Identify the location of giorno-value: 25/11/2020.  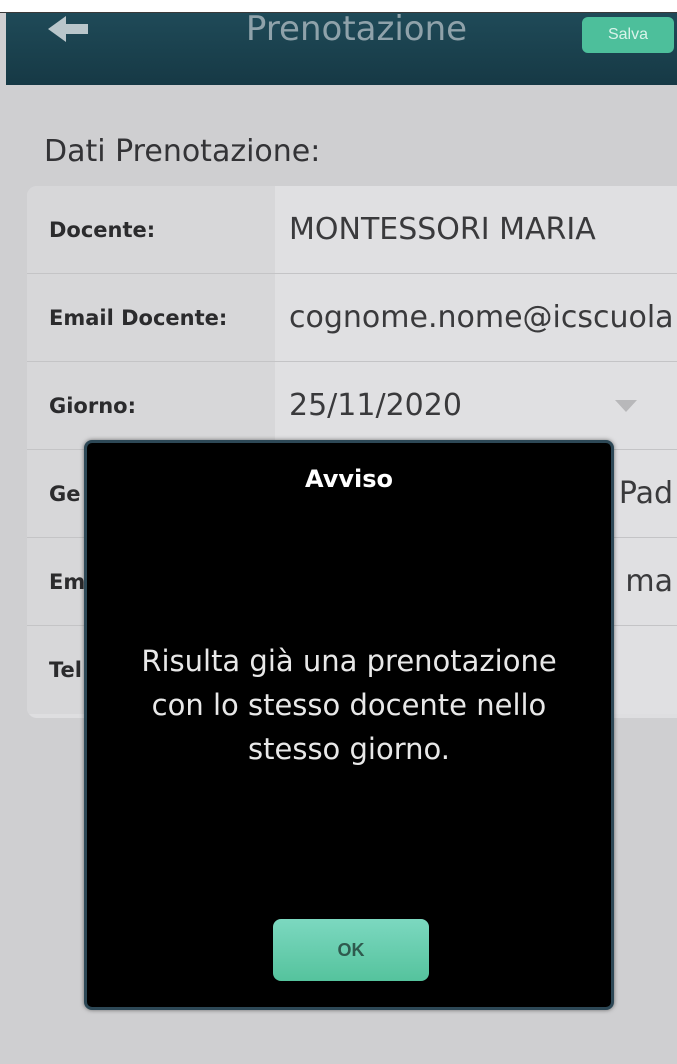
(375, 405).